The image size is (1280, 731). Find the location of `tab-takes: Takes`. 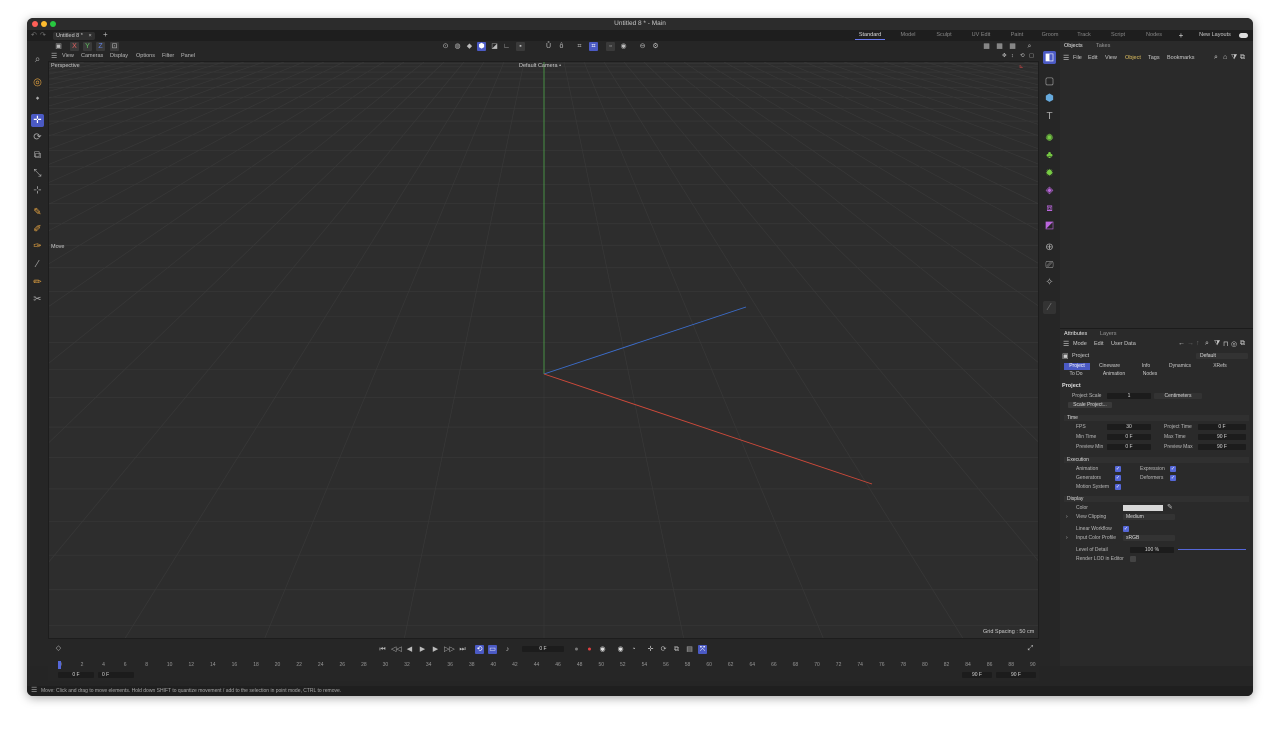

tab-takes: Takes is located at coordinates (1103, 46).